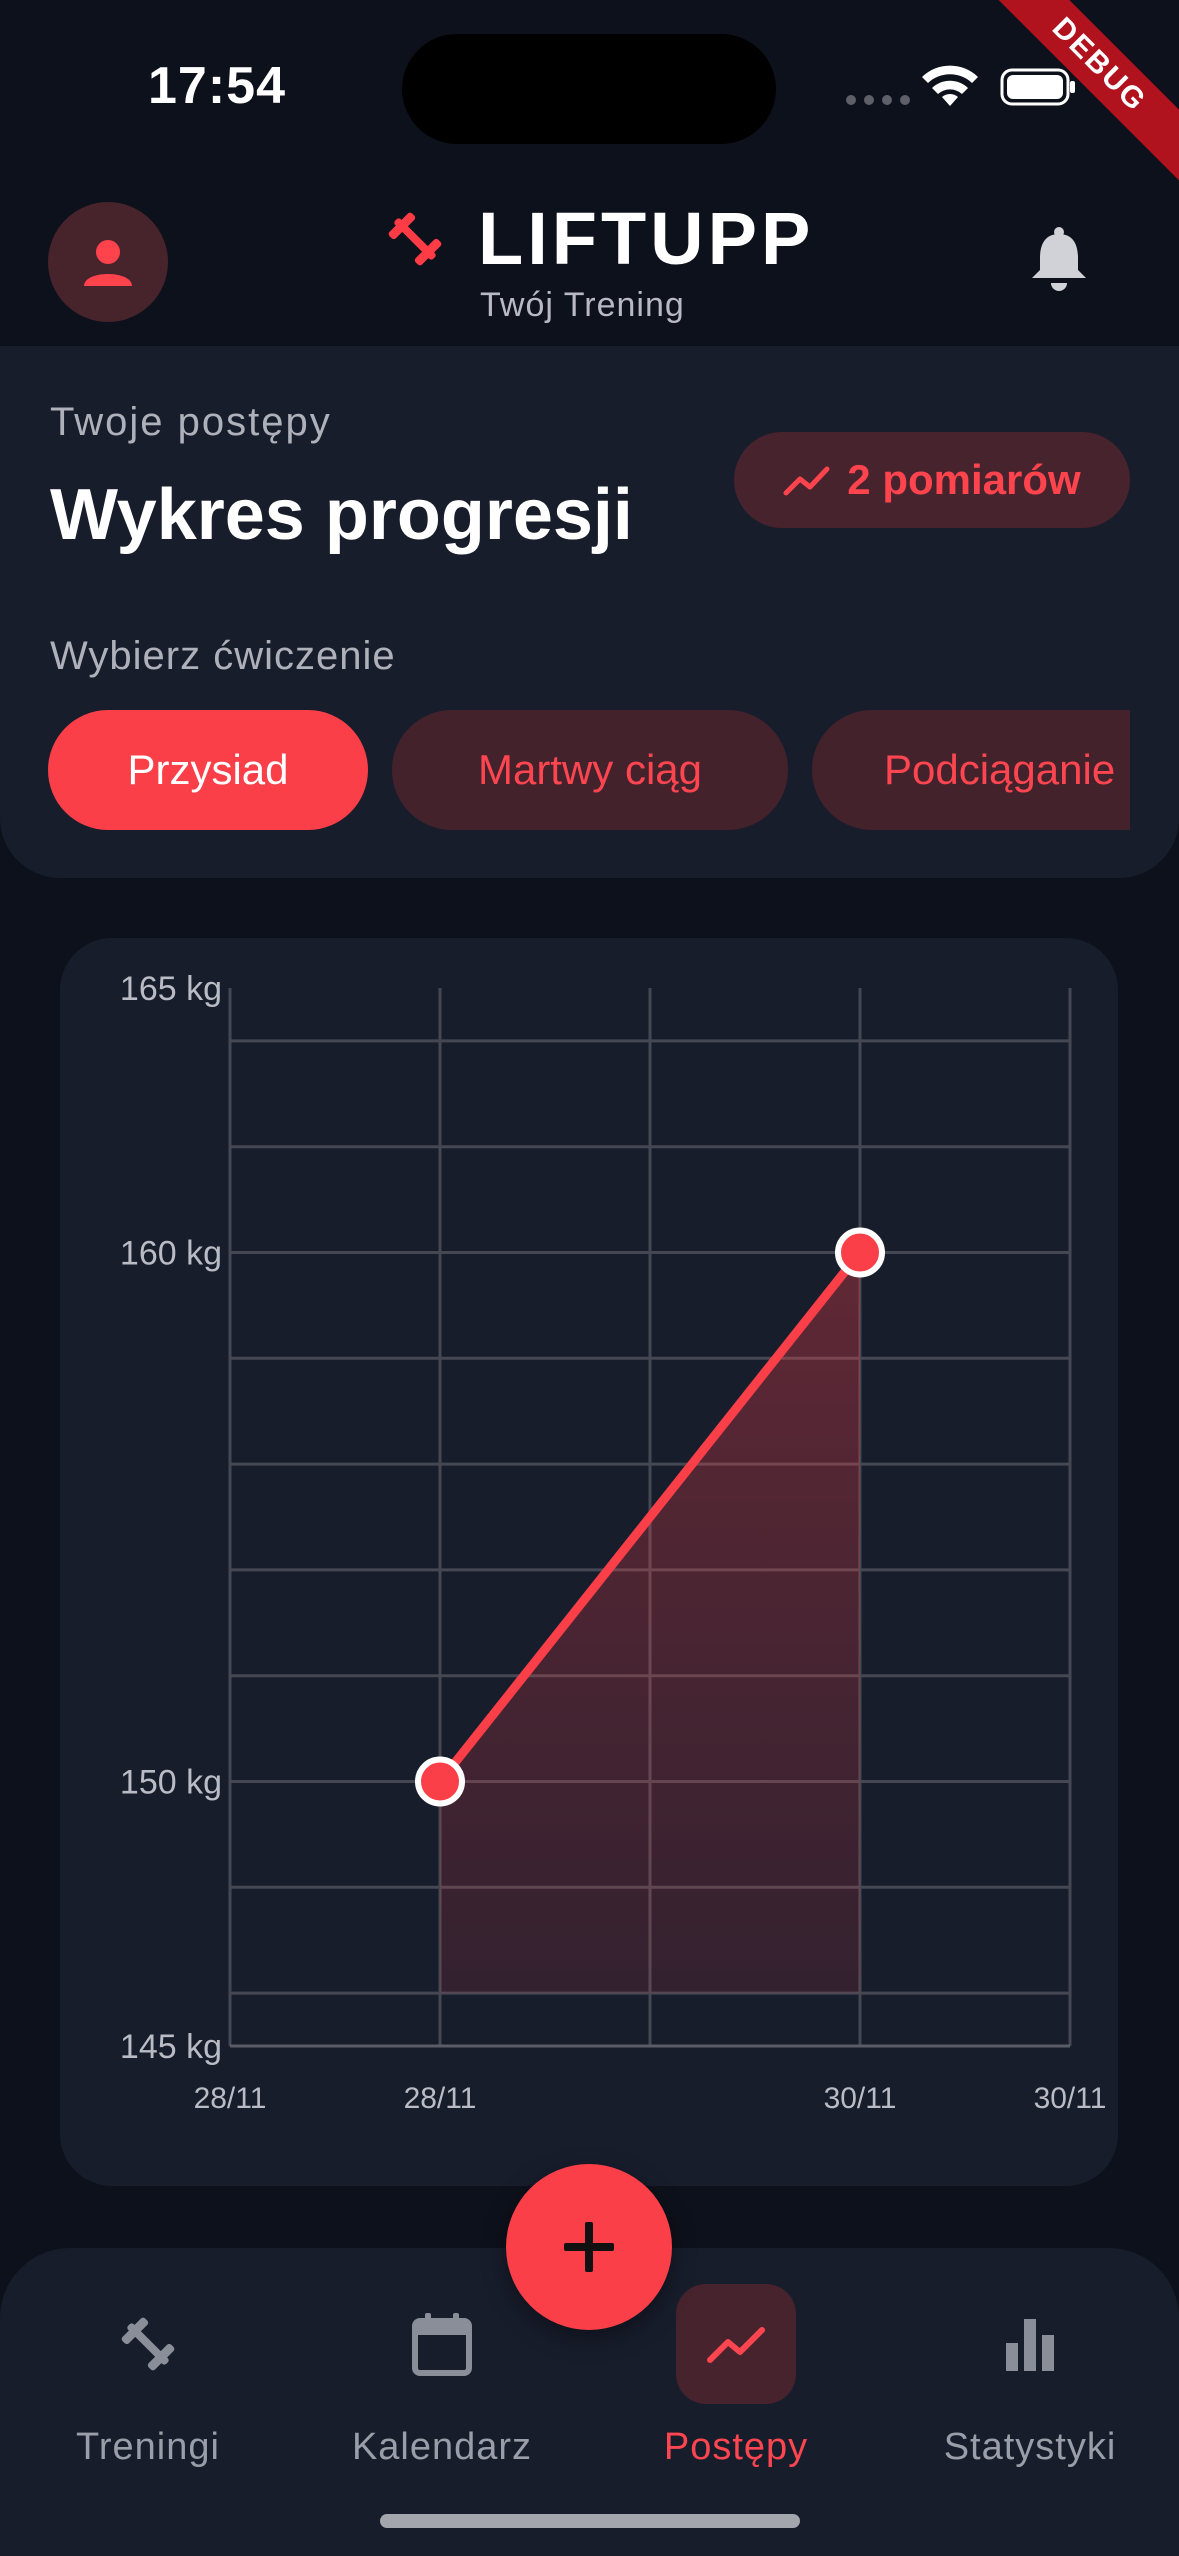 This screenshot has width=1179, height=2556. I want to click on nav-label-treningi: Treningi, so click(148, 2447).